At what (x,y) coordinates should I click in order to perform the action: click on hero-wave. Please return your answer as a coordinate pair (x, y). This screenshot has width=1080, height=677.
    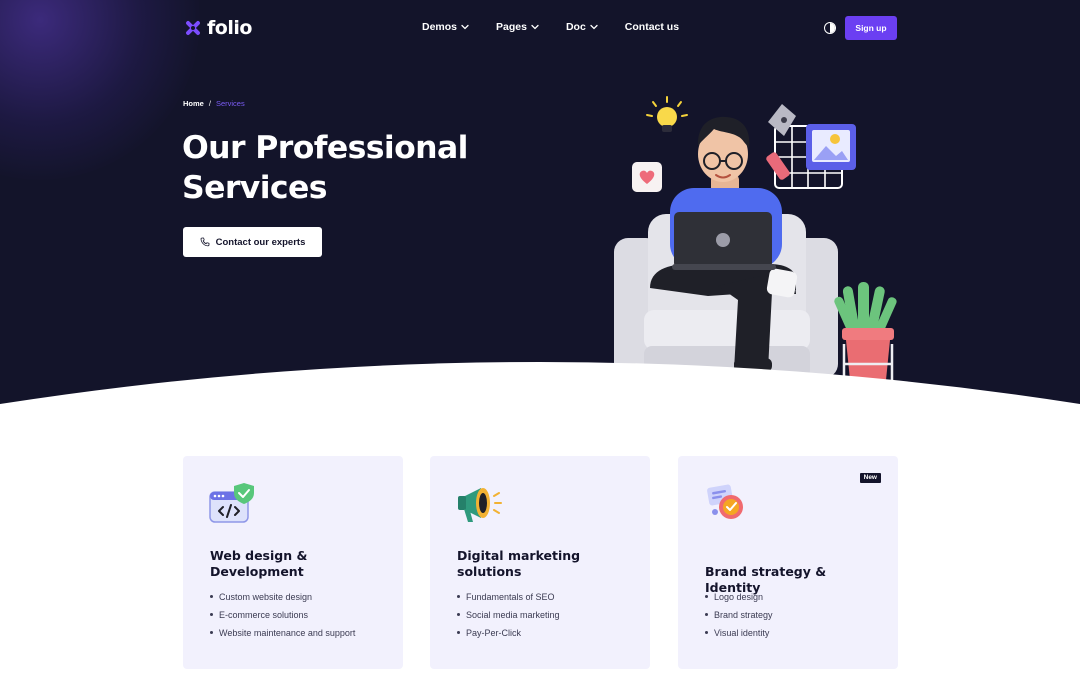
    Looking at the image, I should click on (540, 409).